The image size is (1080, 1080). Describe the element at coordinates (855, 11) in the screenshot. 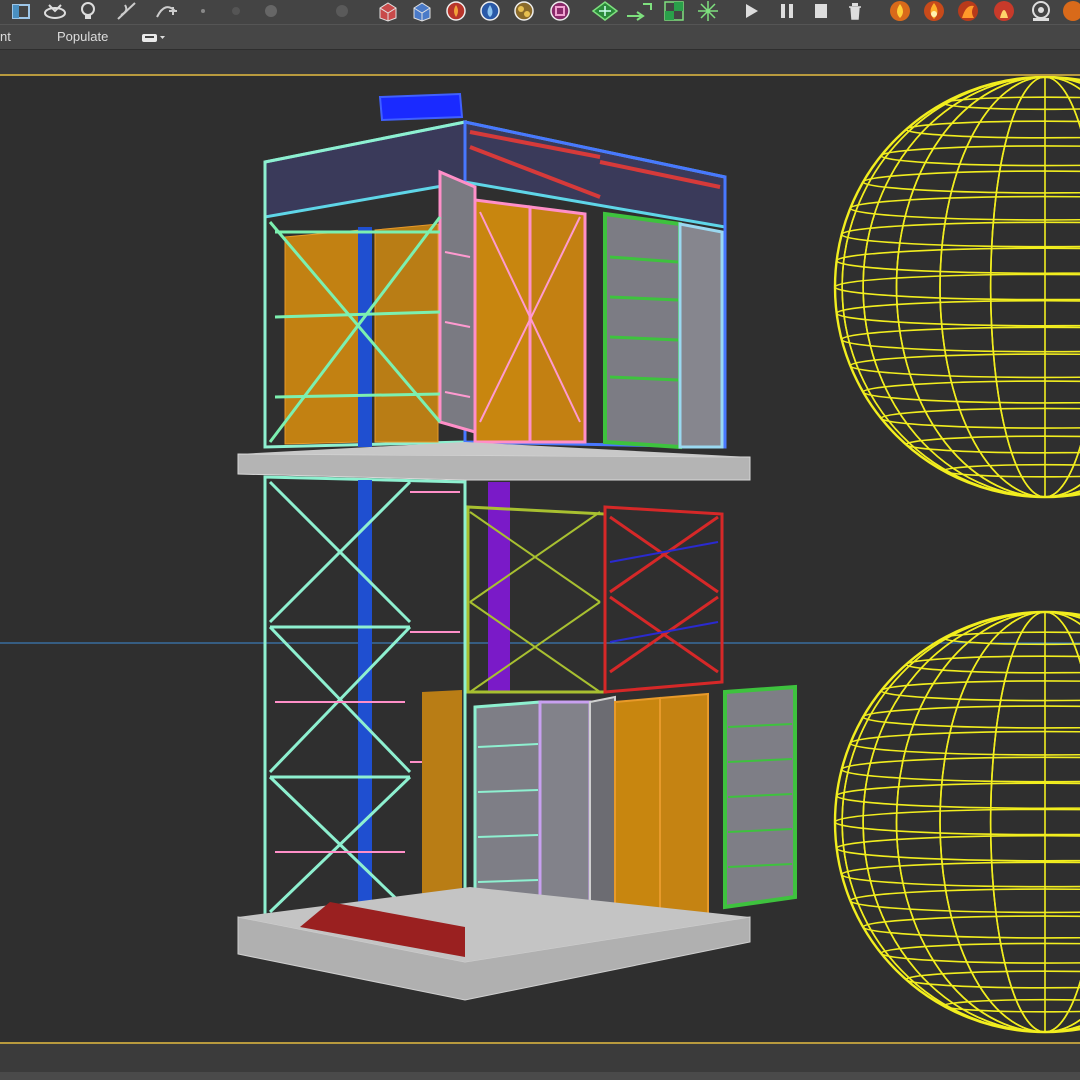

I see `reset-icon` at that location.